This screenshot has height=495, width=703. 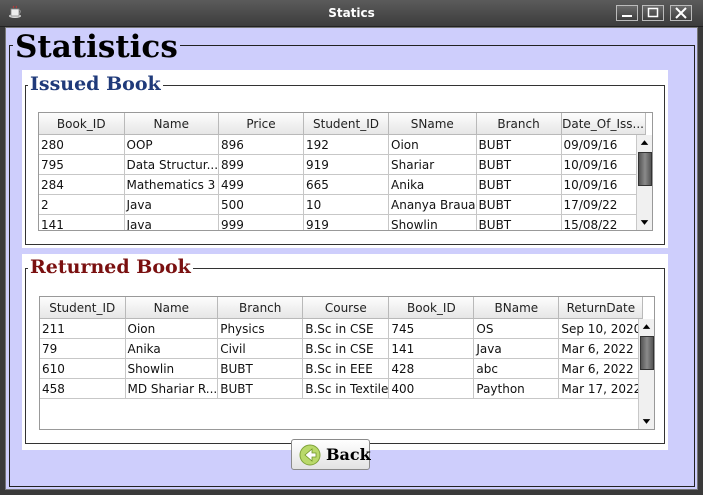 I want to click on returned-column-header: Course, so click(x=346, y=308).